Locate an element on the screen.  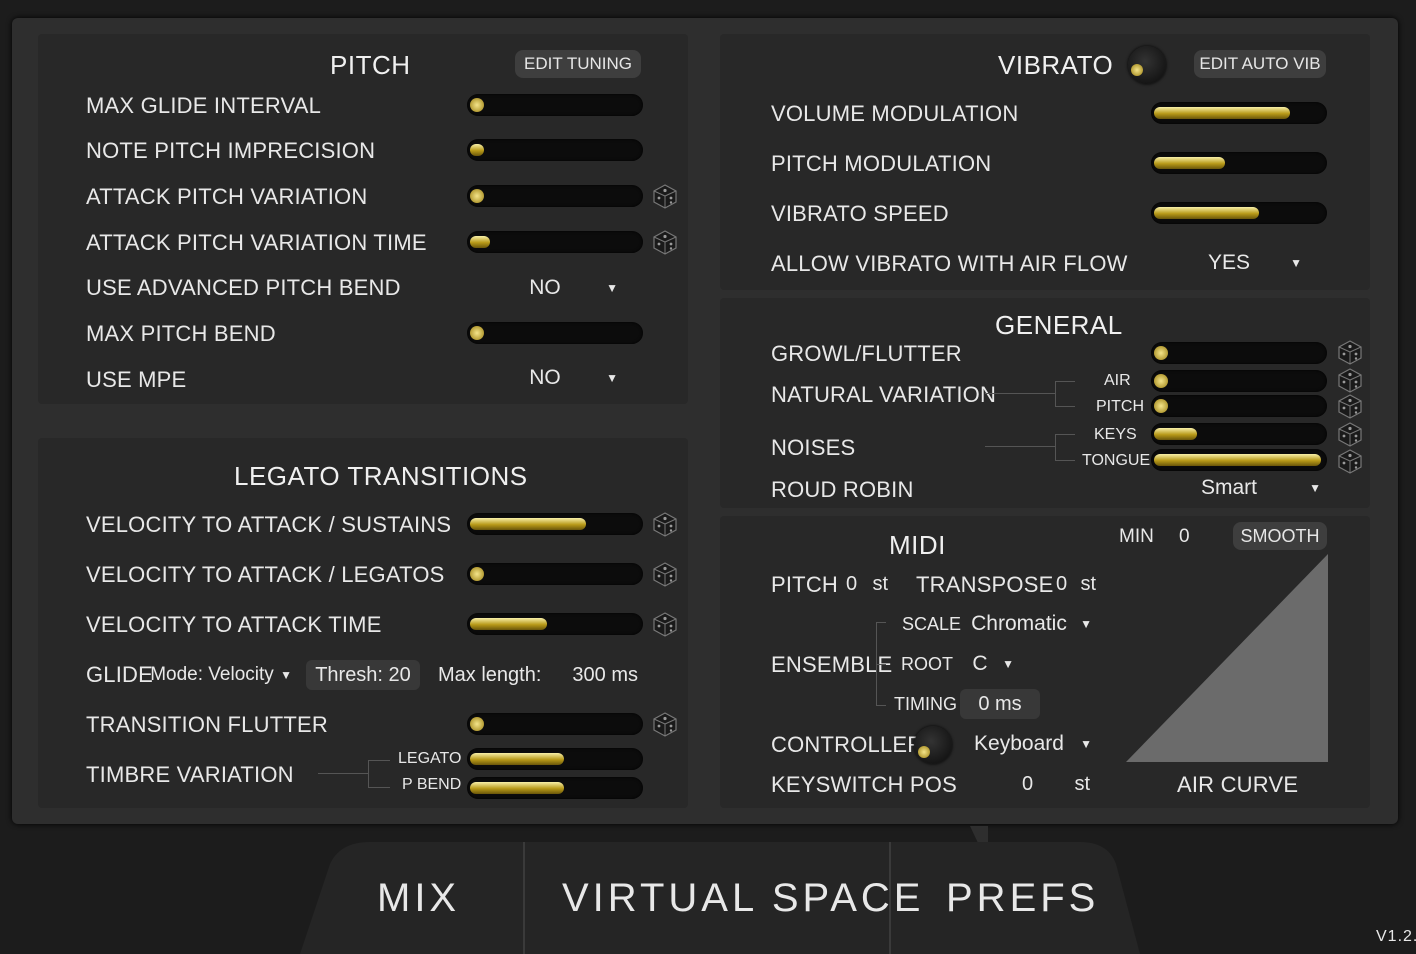
timing-field: 0 ms is located at coordinates (1000, 704).